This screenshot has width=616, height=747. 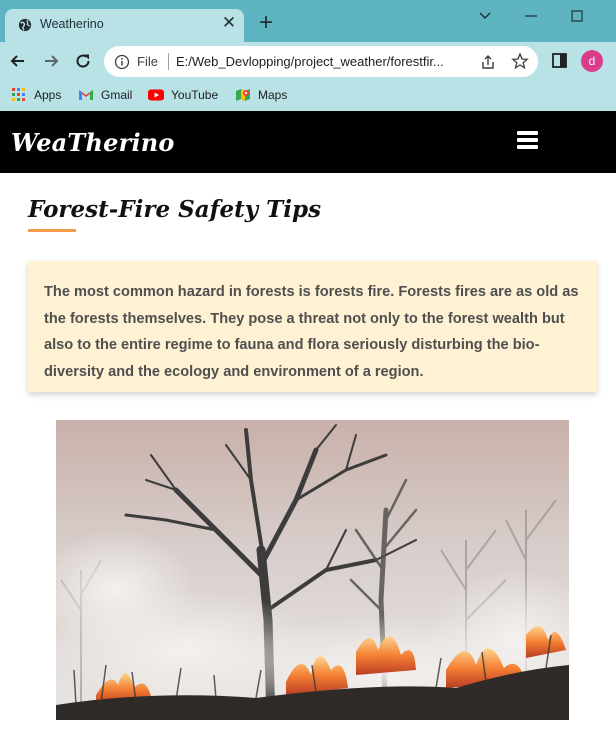 I want to click on site-logo: WeaTherino, so click(x=93, y=142).